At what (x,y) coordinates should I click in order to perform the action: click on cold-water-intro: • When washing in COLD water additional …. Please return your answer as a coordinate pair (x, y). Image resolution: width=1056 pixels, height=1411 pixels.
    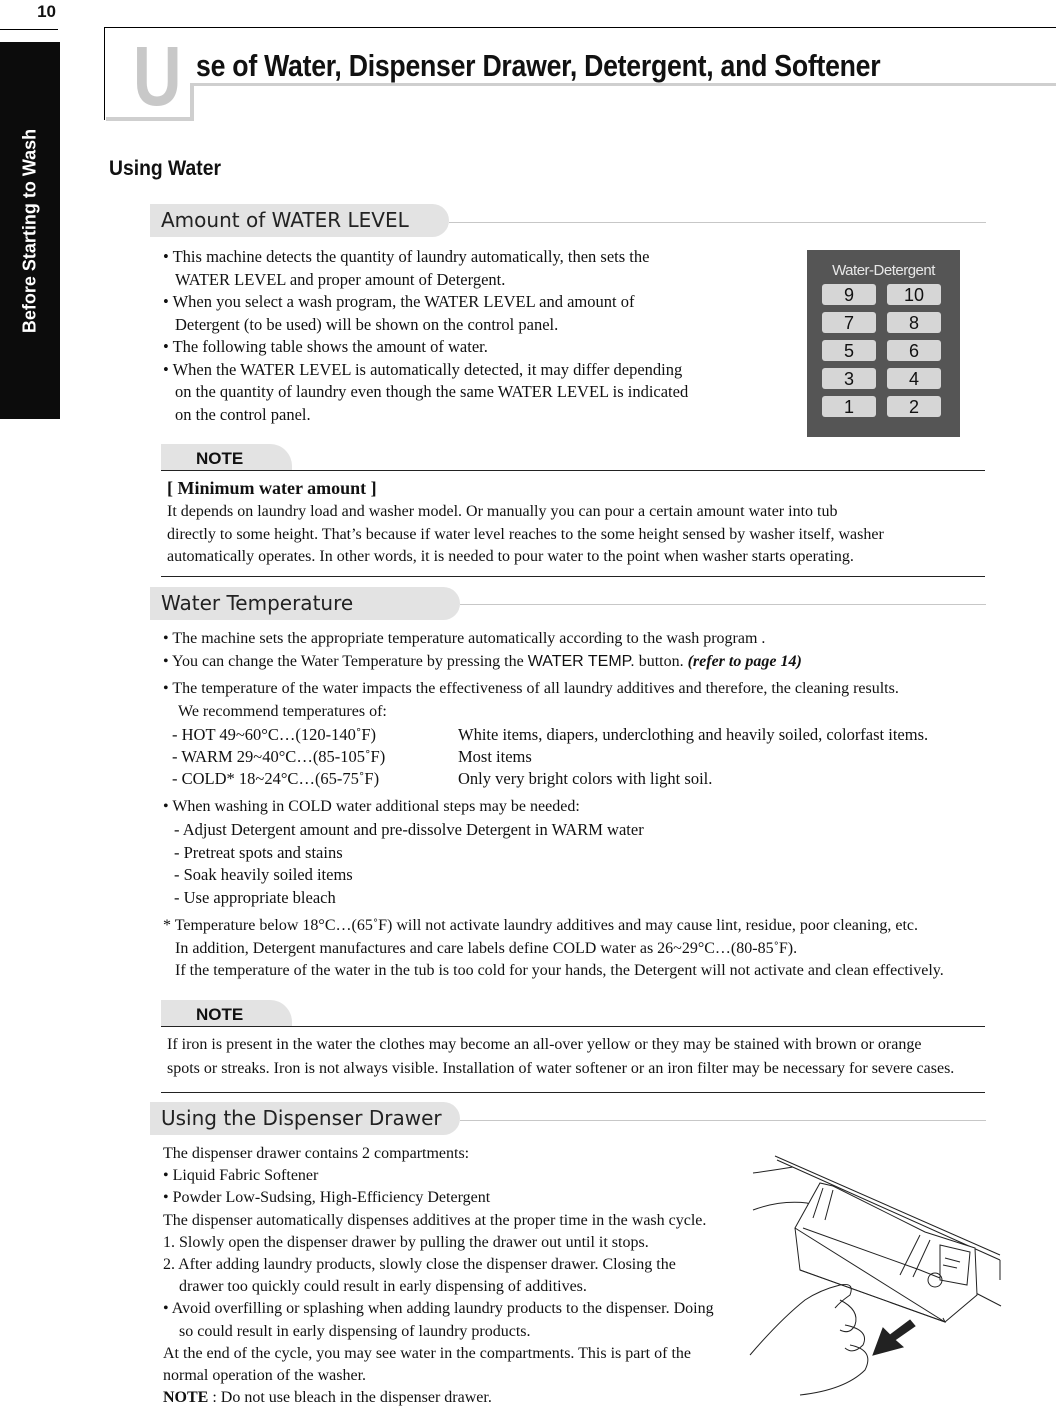
    Looking at the image, I should click on (371, 806).